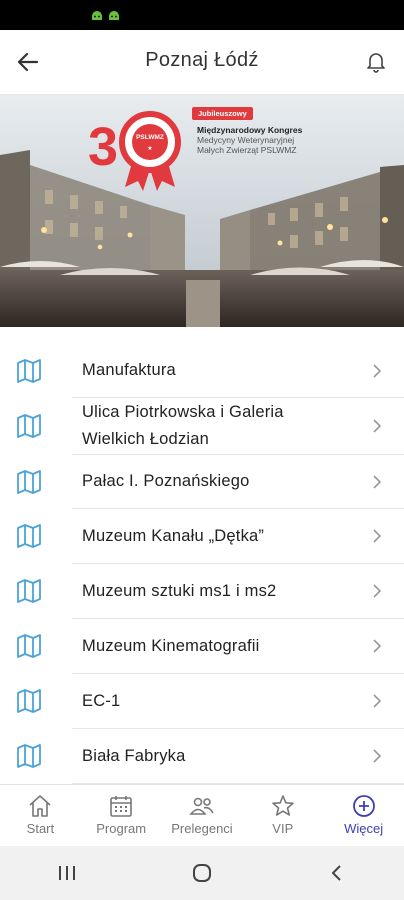 The width and height of the screenshot is (404, 900). Describe the element at coordinates (129, 370) in the screenshot. I see `list-item-label: Manufaktura` at that location.